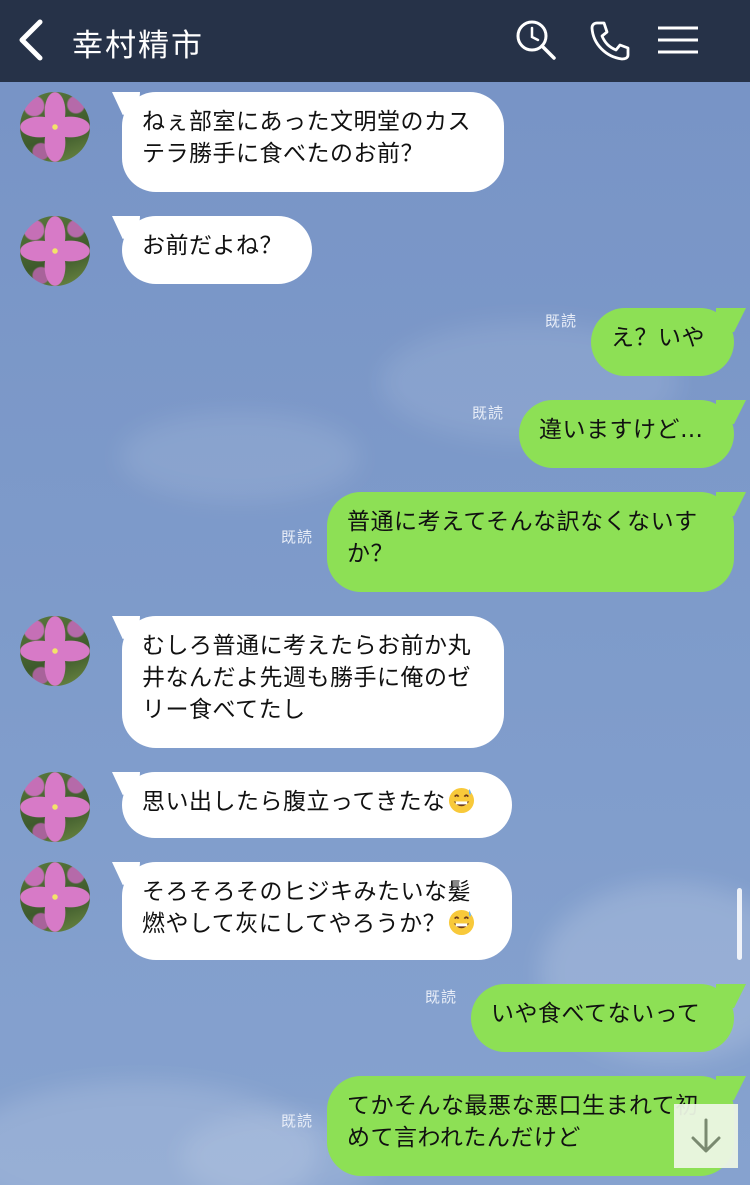 This screenshot has height=1185, width=750. Describe the element at coordinates (31, 40) in the screenshot. I see `chevron-left-icon` at that location.